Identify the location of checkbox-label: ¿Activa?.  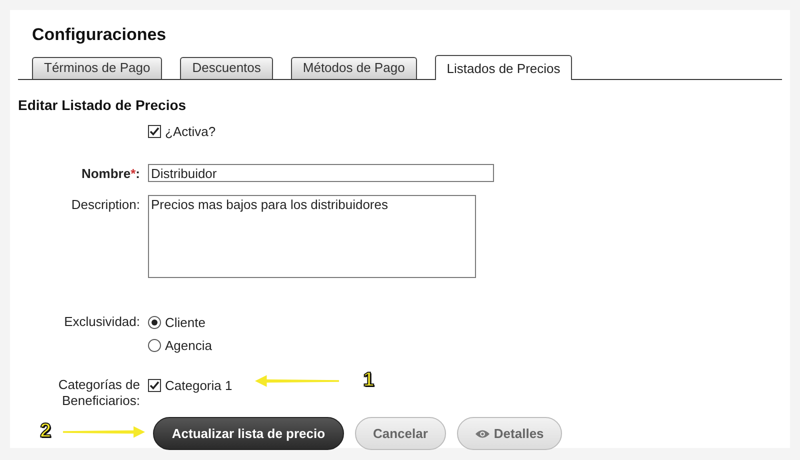
(190, 131).